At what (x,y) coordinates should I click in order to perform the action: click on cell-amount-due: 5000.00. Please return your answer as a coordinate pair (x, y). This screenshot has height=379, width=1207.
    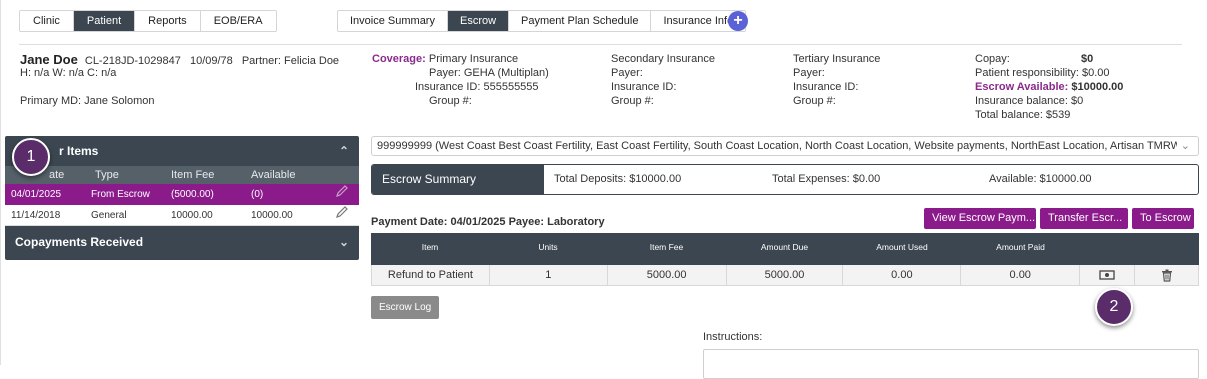
    Looking at the image, I should click on (785, 275).